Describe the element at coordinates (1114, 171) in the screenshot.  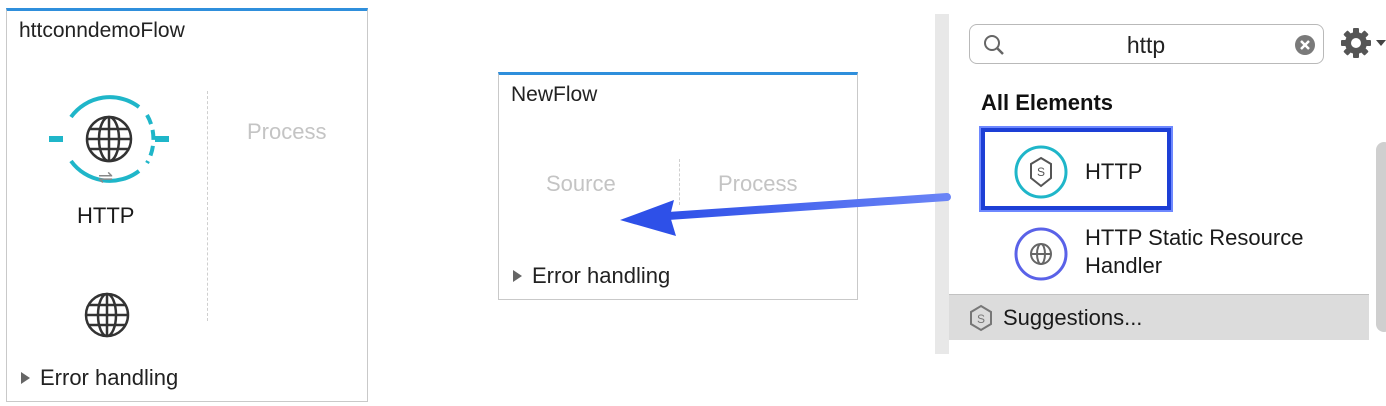
I see `palette-item-label: HTTP` at that location.